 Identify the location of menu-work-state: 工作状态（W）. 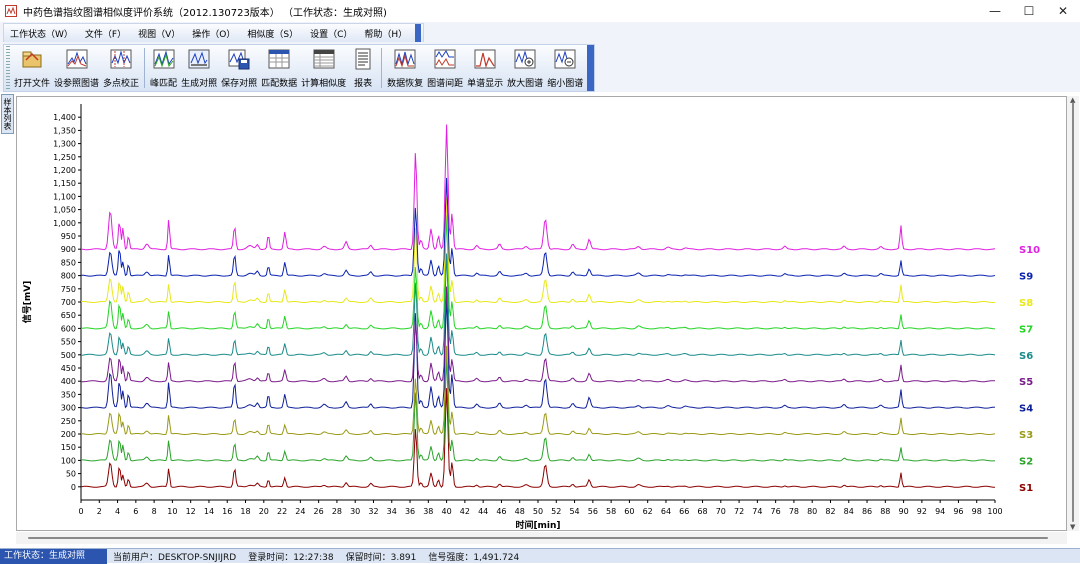
(41, 33).